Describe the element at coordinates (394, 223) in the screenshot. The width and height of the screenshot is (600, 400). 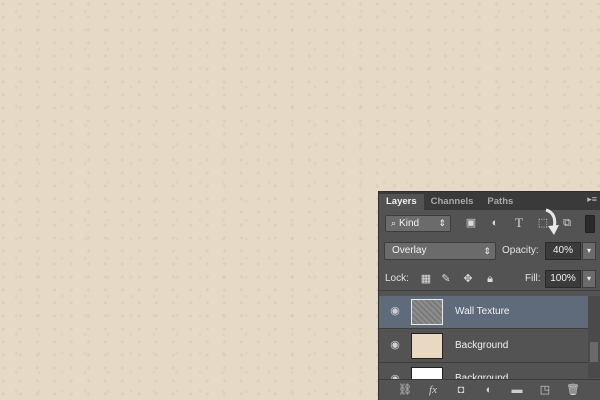
I see `search-icon: ⌕` at that location.